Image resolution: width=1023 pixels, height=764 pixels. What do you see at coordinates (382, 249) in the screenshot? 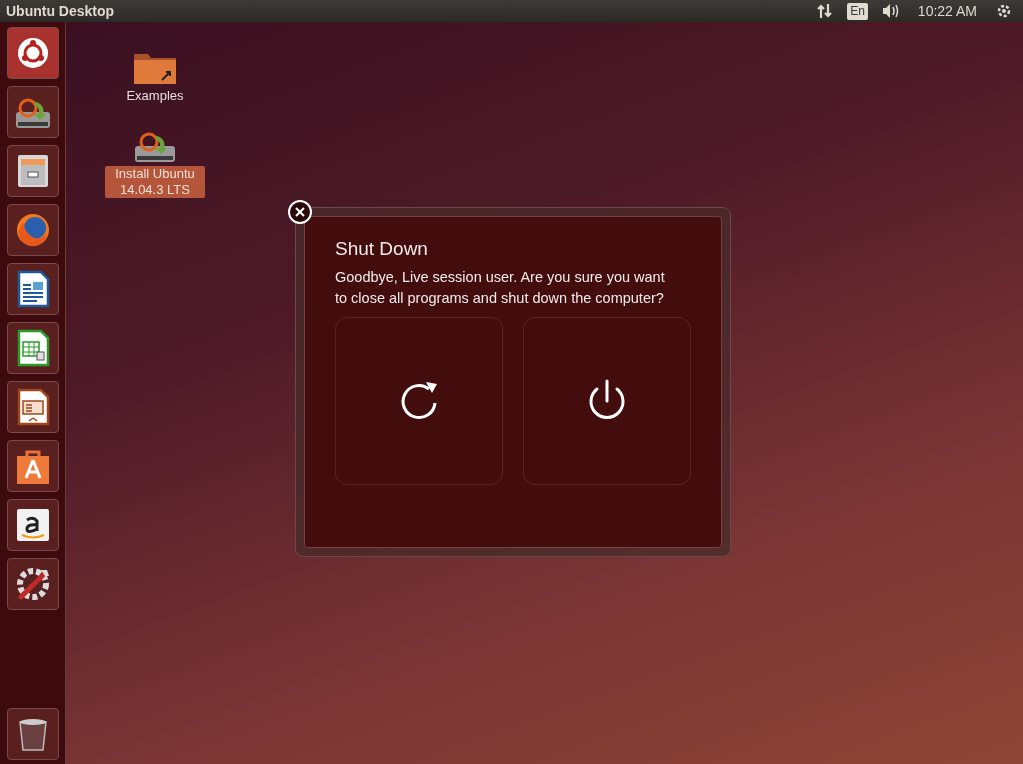
I see `dialog-title: Shut Down` at bounding box center [382, 249].